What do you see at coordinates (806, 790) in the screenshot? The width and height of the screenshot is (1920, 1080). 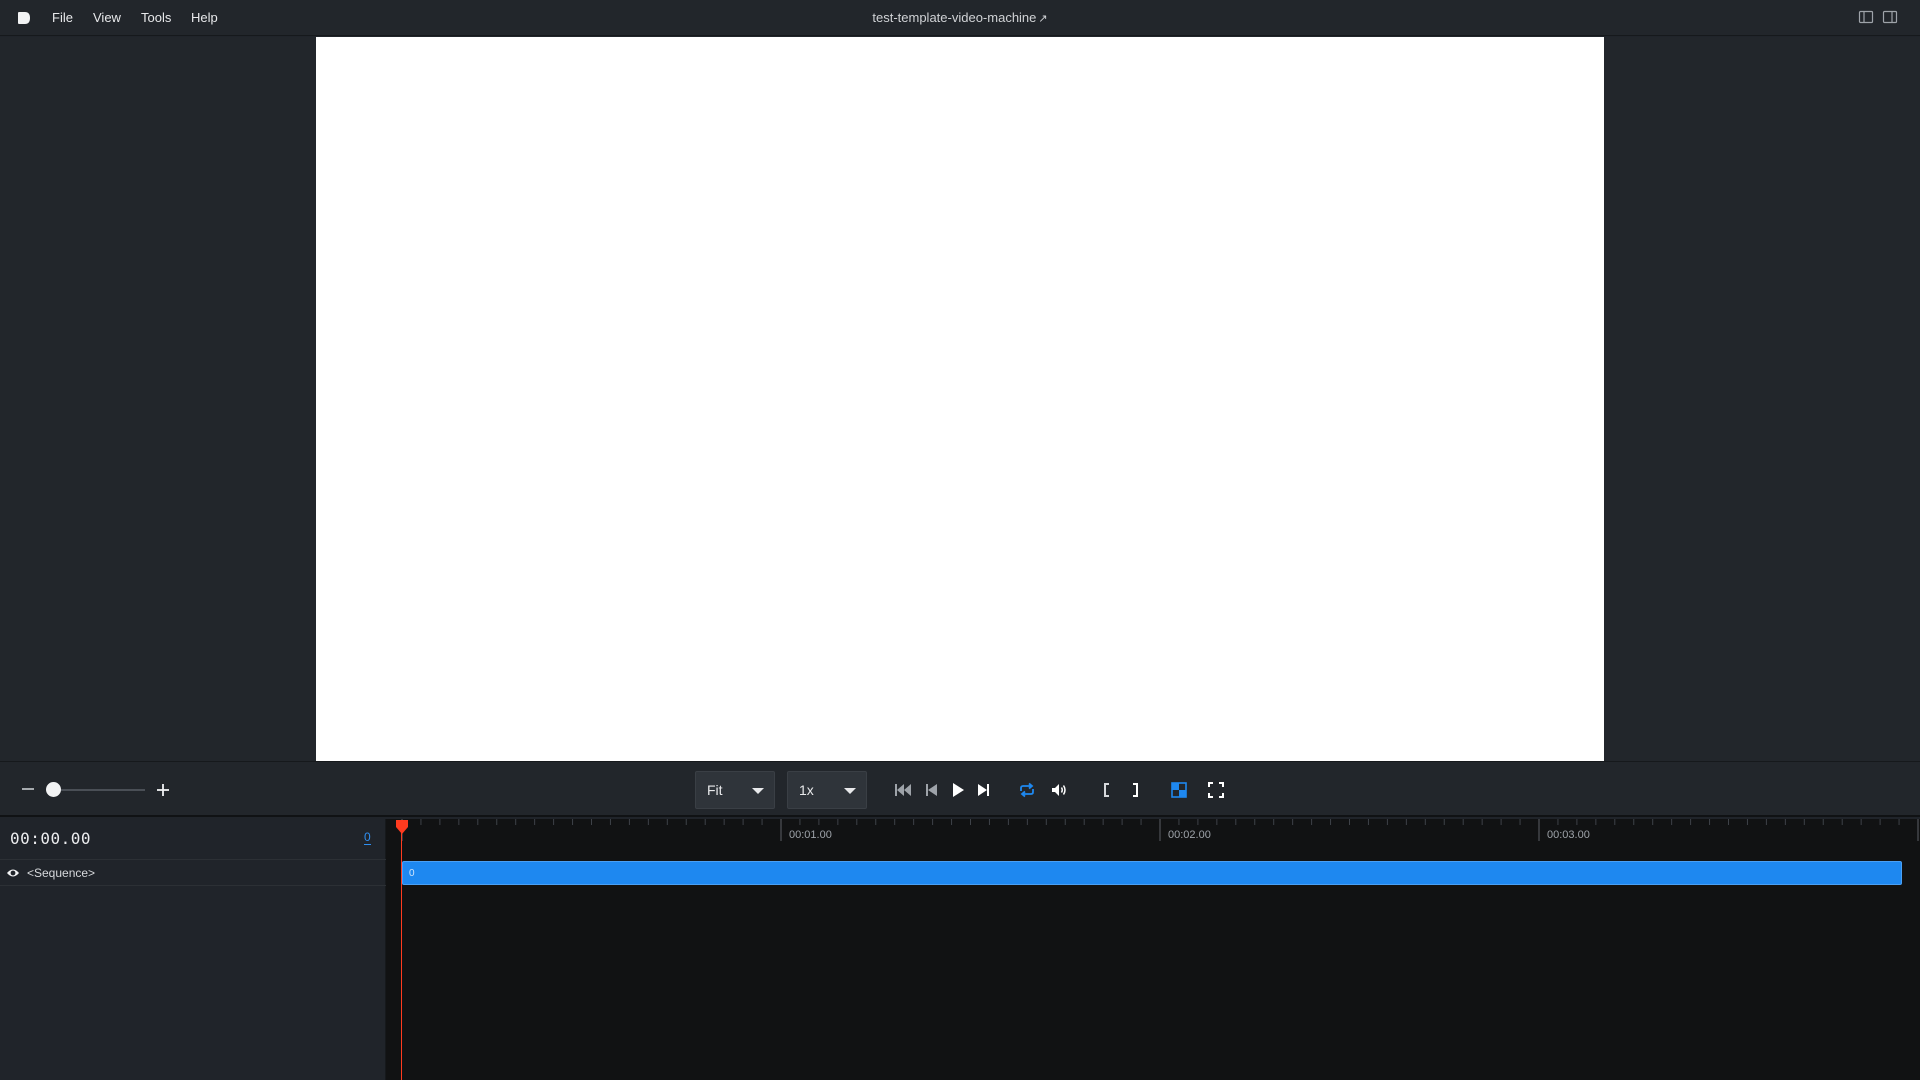 I see `speed-select-value: 1x` at bounding box center [806, 790].